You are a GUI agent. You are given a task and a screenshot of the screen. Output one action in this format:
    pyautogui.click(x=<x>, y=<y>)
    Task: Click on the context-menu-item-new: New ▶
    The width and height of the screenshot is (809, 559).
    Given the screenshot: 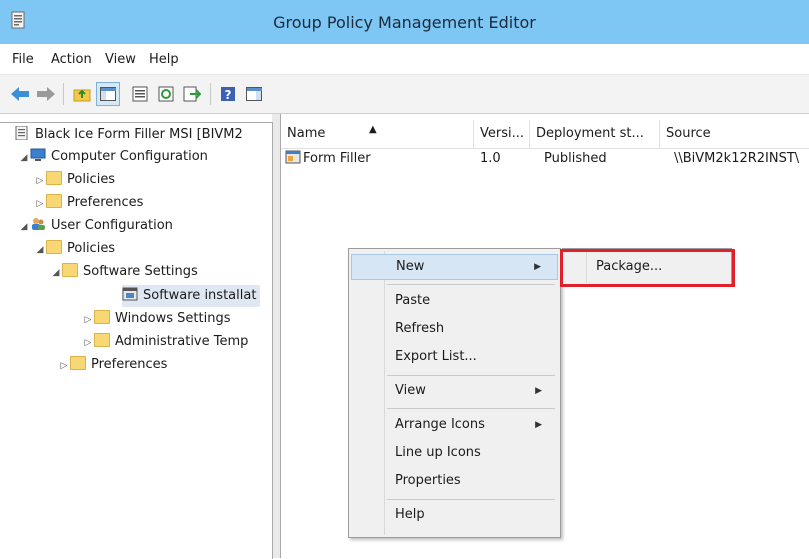 What is the action you would take?
    pyautogui.click(x=454, y=267)
    